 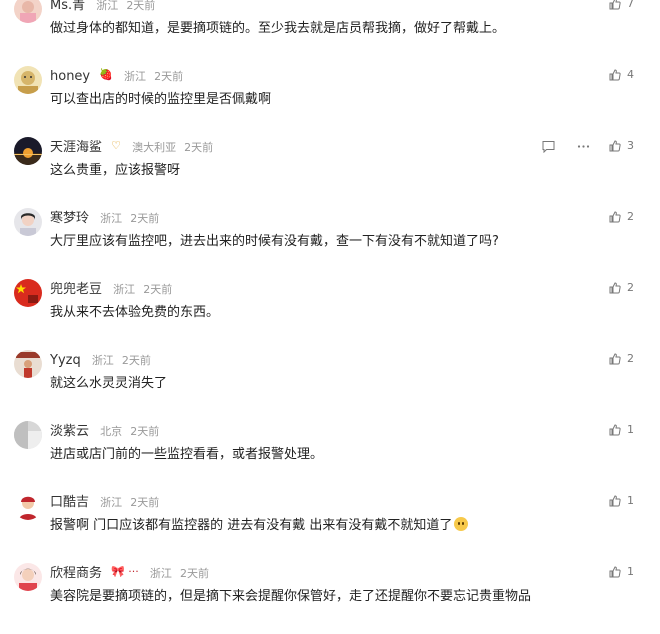 What do you see at coordinates (621, 75) in the screenshot?
I see `like-button: 4` at bounding box center [621, 75].